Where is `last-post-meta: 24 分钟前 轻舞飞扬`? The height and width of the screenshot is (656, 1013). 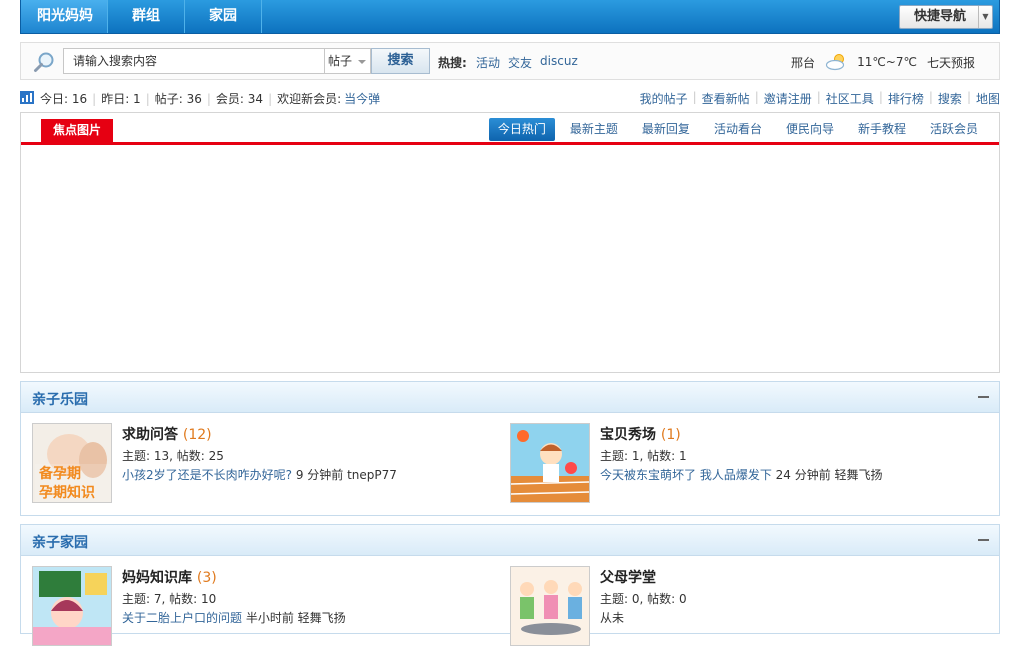 last-post-meta: 24 分钟前 轻舞飞扬 is located at coordinates (827, 475).